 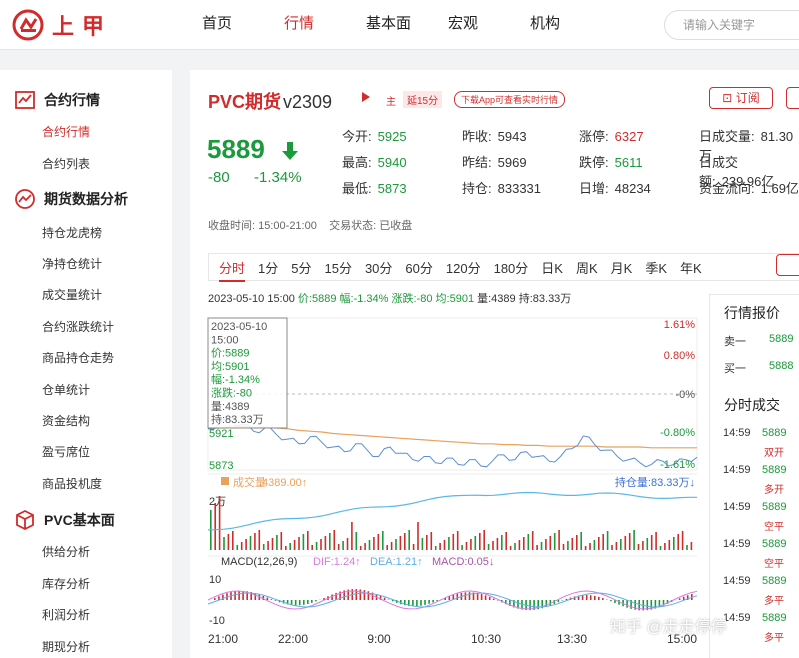 I want to click on price-axis-label: 0.80%, so click(x=679, y=356).